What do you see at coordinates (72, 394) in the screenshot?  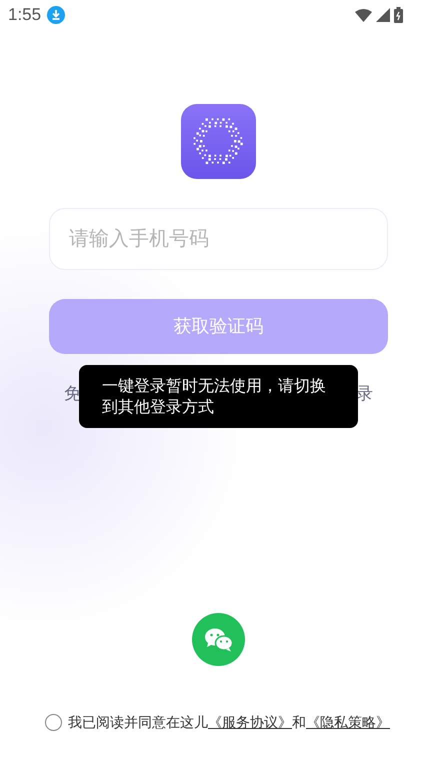 I see `one-click-login-text: 免` at bounding box center [72, 394].